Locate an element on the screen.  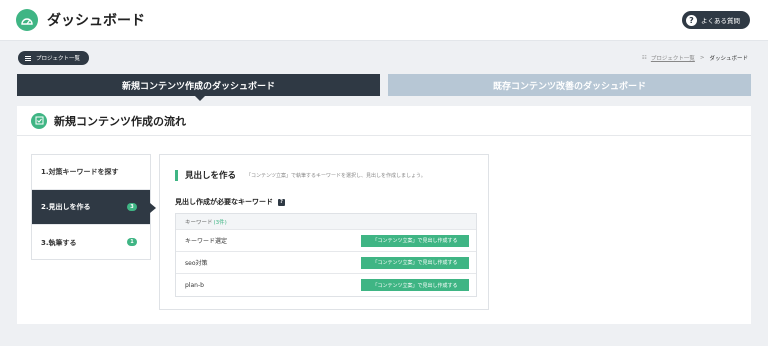
step-list: 1.対策キーワードを探す 2.見出しを作る 3 3.執筆する 1 is located at coordinates (93, 207).